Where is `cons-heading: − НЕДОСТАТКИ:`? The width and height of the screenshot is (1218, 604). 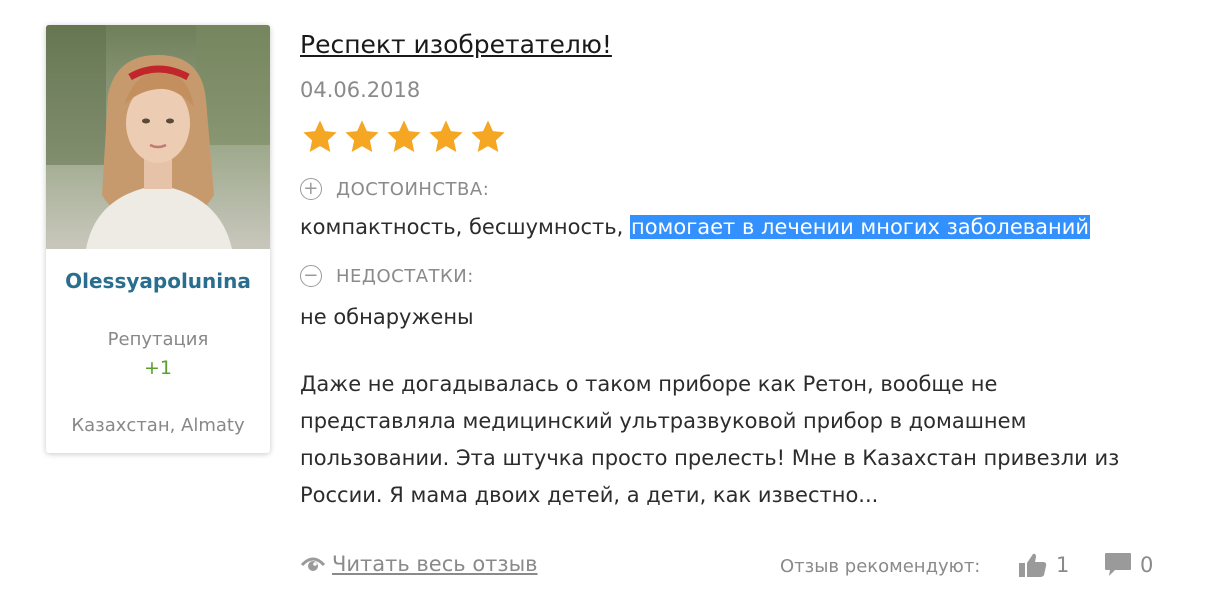
cons-heading: − НЕДОСТАТКИ: is located at coordinates (387, 276).